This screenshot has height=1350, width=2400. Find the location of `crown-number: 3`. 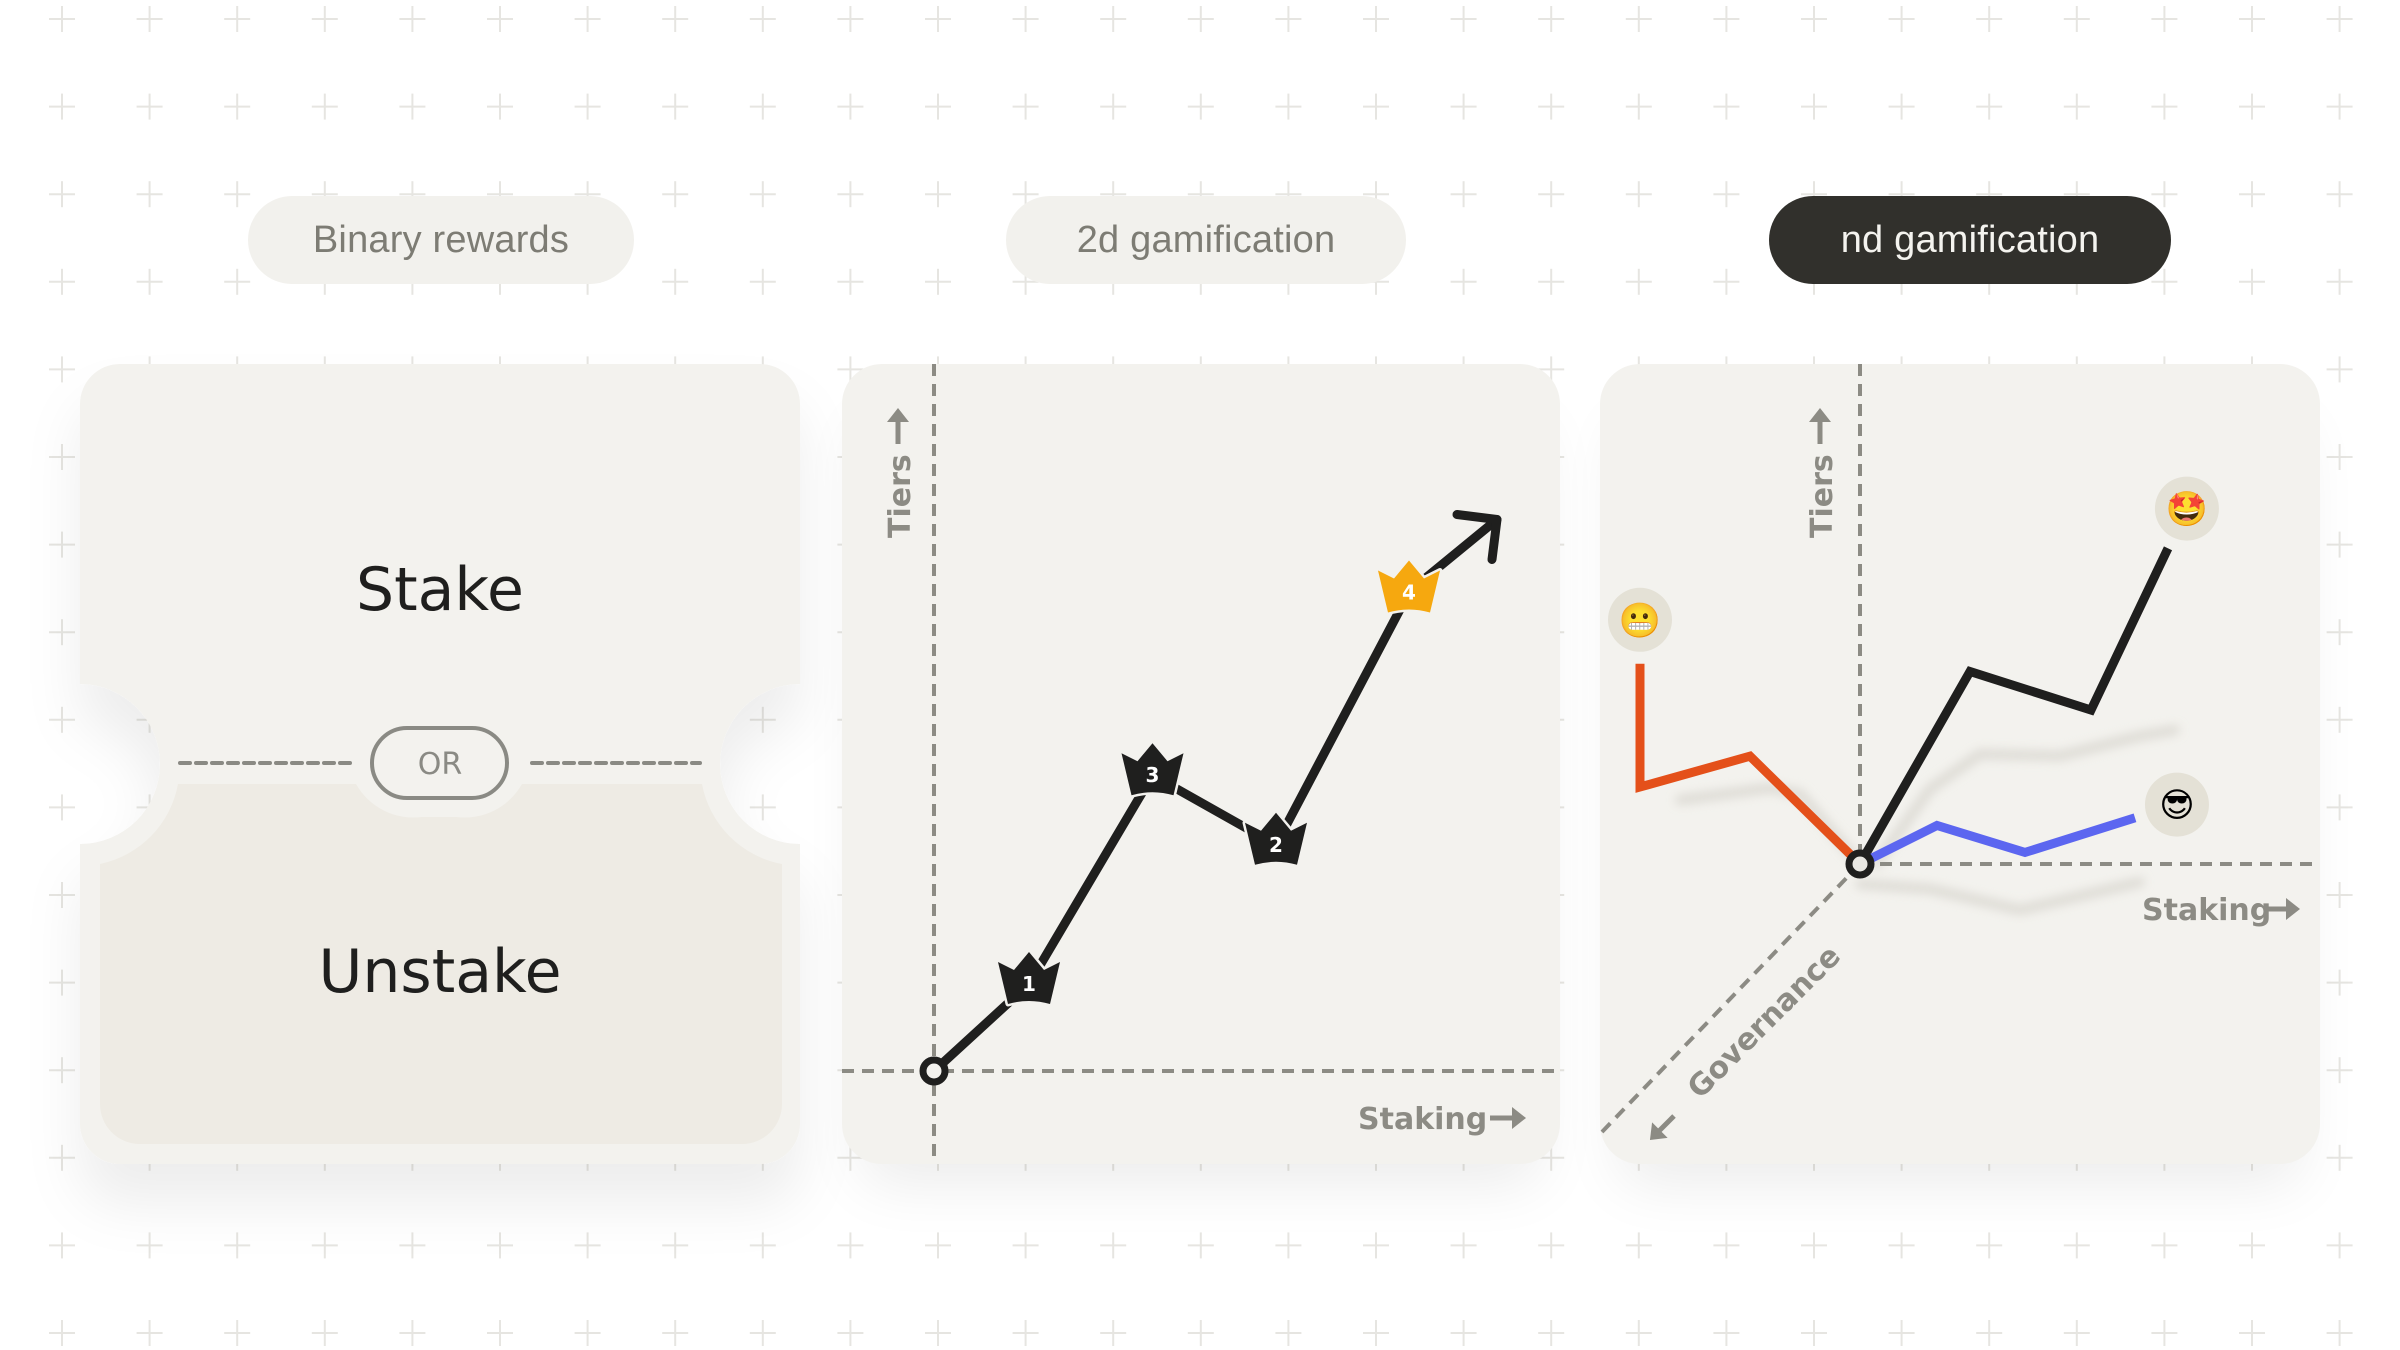

crown-number: 3 is located at coordinates (1153, 775).